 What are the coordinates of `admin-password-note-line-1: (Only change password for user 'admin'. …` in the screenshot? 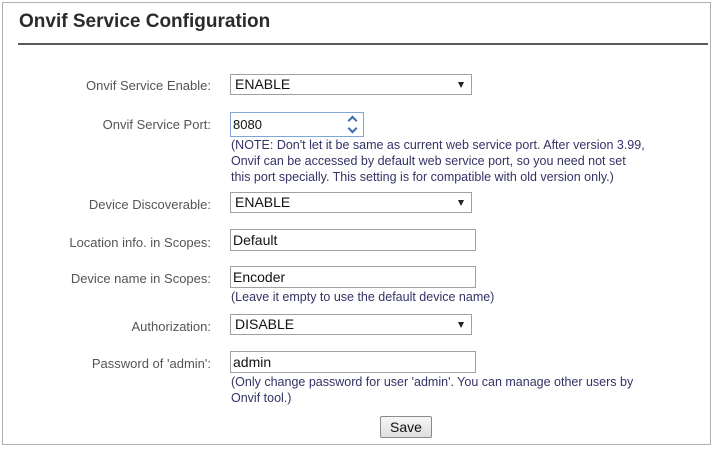 It's located at (432, 382).